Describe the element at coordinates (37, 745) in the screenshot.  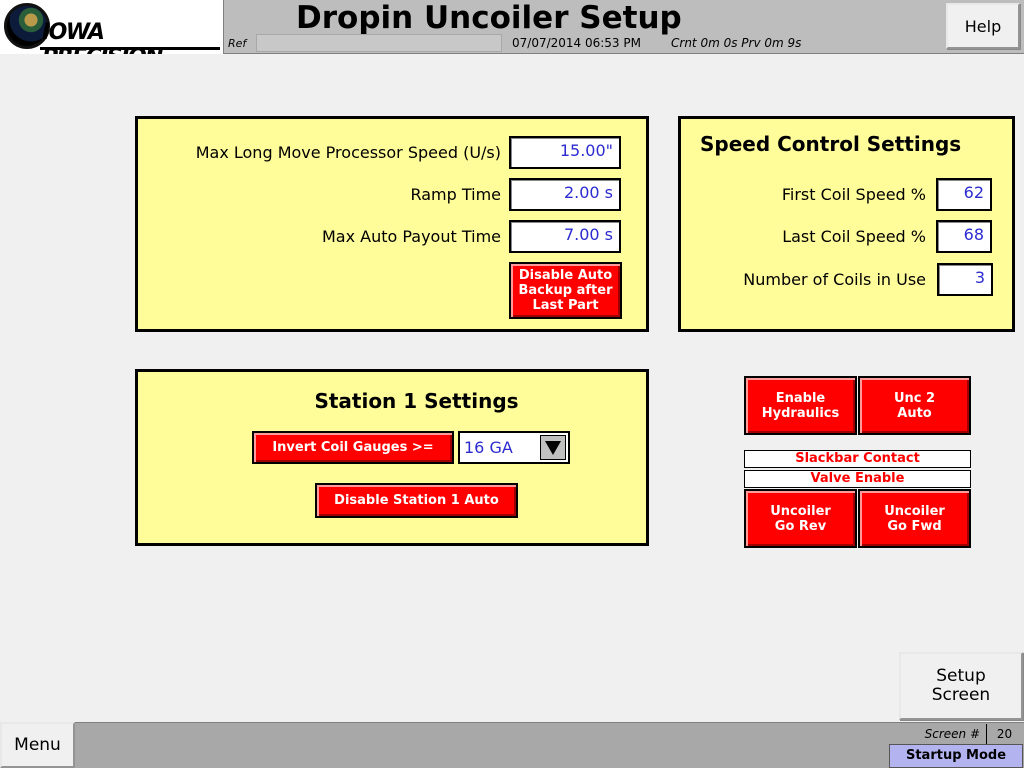
I see `menu-button: Menu` at that location.